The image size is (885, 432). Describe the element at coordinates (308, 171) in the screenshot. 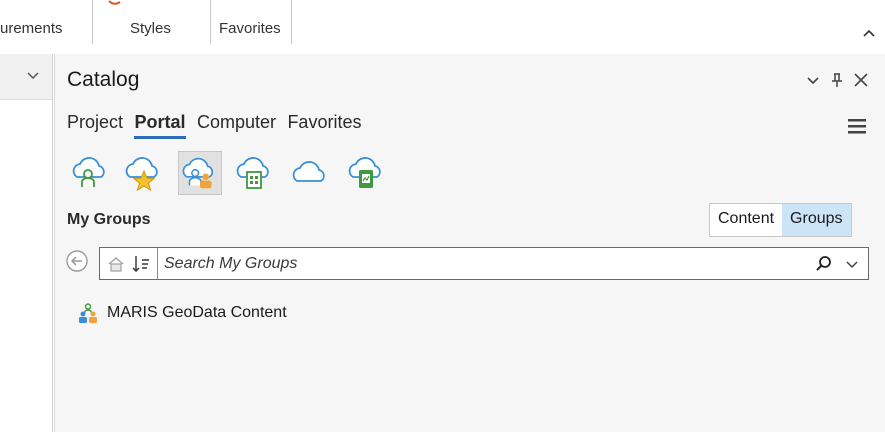

I see `all-portal-cloud-icon` at that location.